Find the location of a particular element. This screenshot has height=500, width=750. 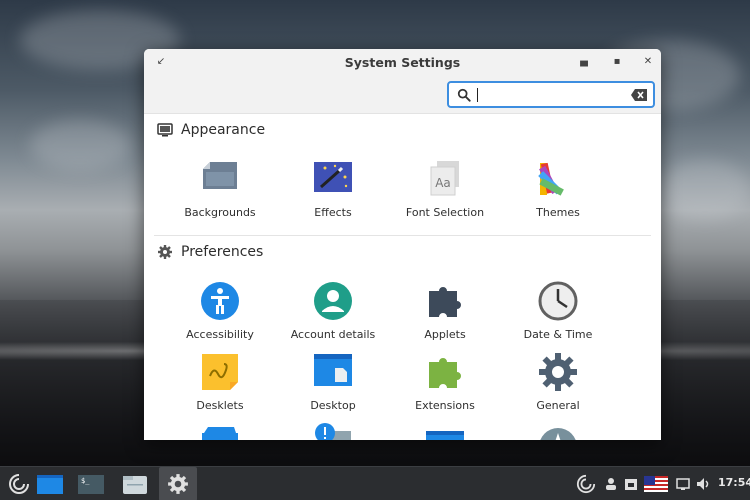

section-preferences-header: Preferences is located at coordinates (210, 252).